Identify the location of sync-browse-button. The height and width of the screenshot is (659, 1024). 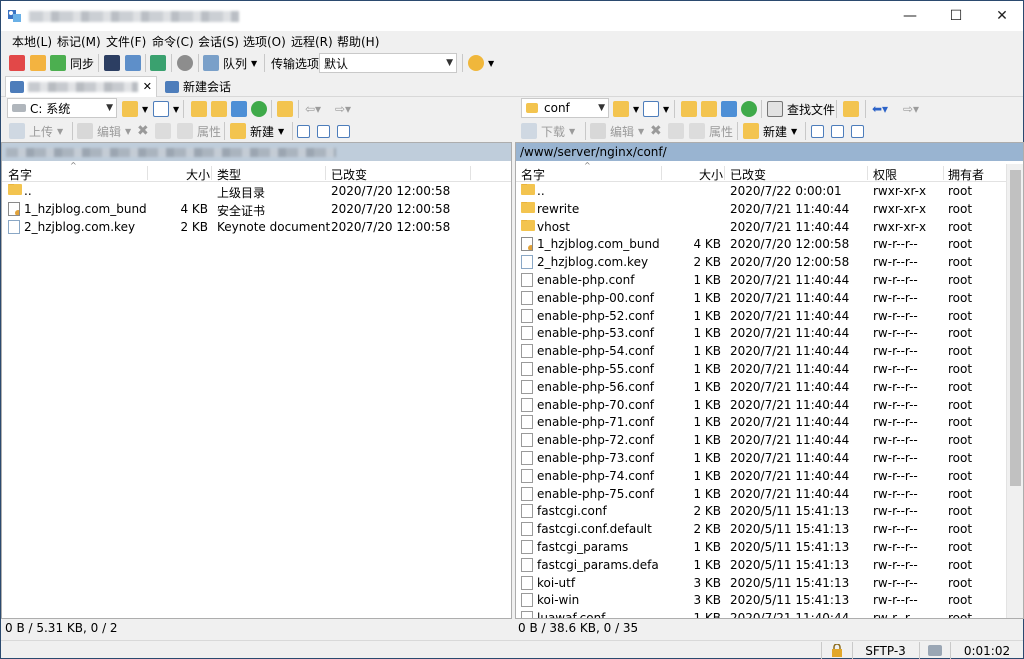
(38, 63).